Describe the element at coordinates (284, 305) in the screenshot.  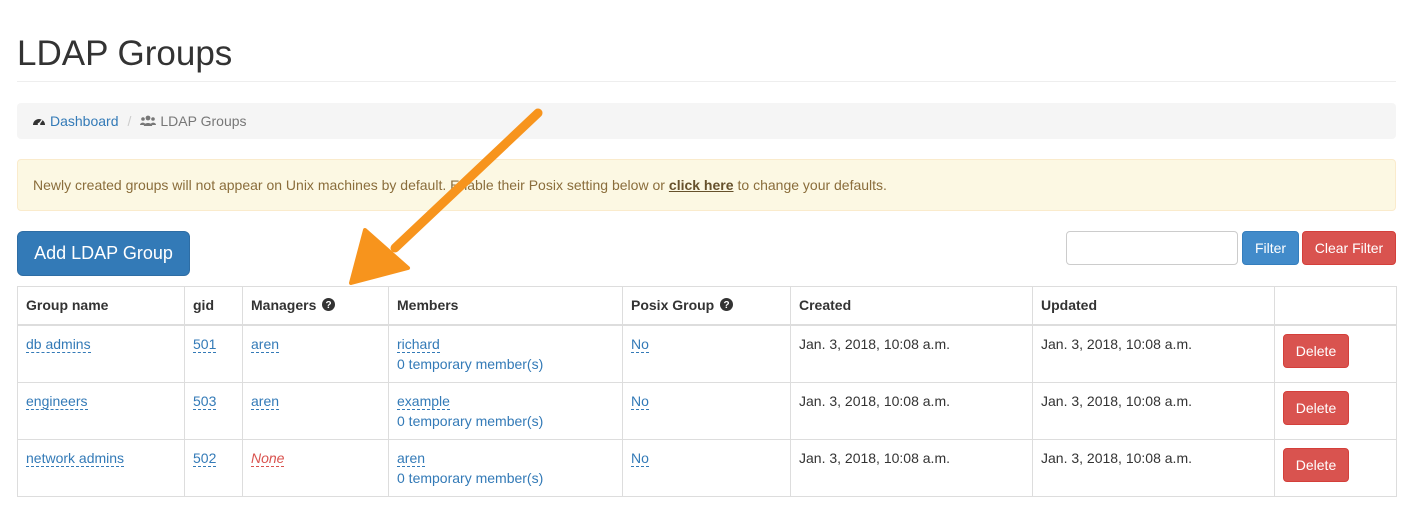
I see `header-managers-label: Managers` at that location.